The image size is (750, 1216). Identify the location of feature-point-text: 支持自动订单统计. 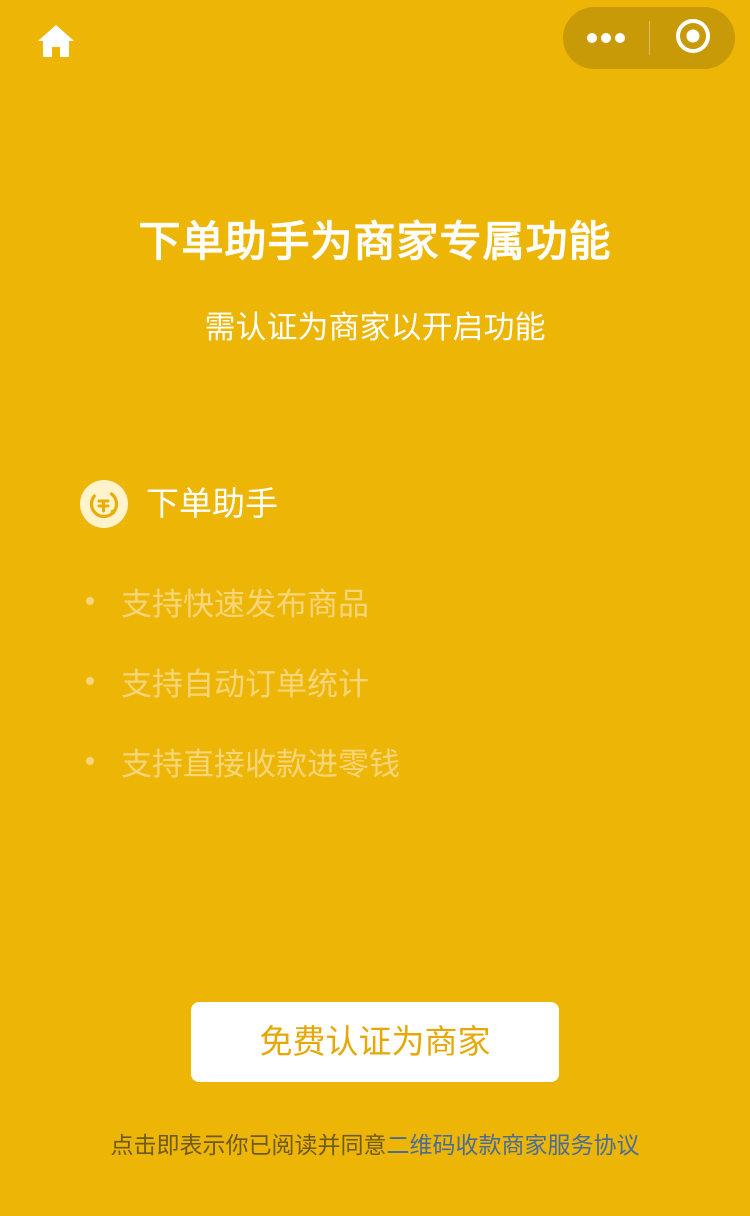
(245, 684).